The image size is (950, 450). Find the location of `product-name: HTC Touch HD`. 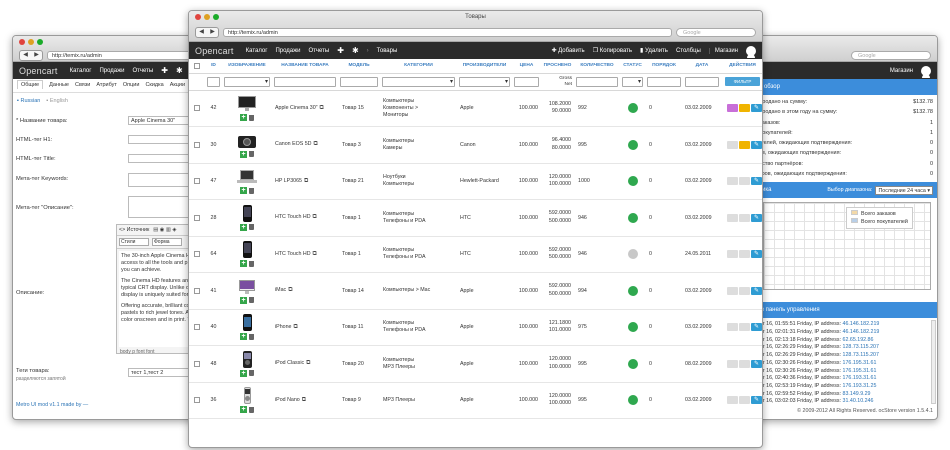

product-name: HTC Touch HD is located at coordinates (293, 217).